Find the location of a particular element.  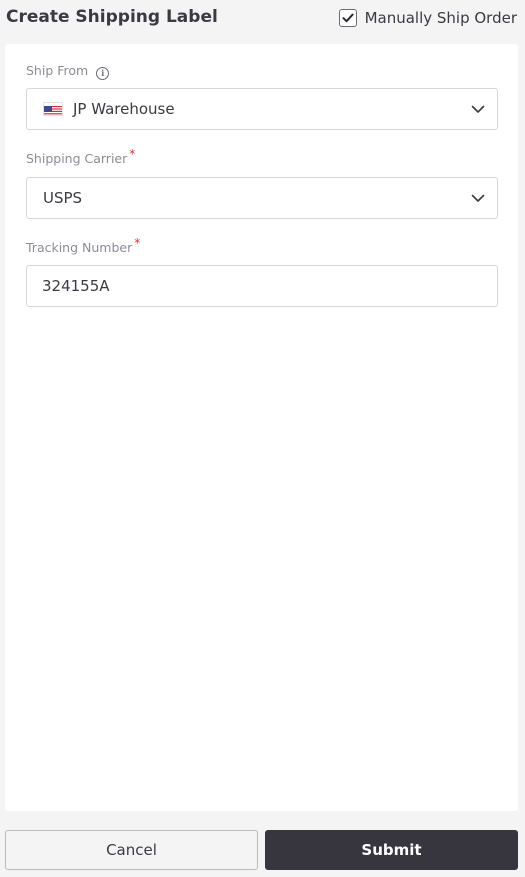

ship-from-value: JP Warehouse is located at coordinates (124, 109).